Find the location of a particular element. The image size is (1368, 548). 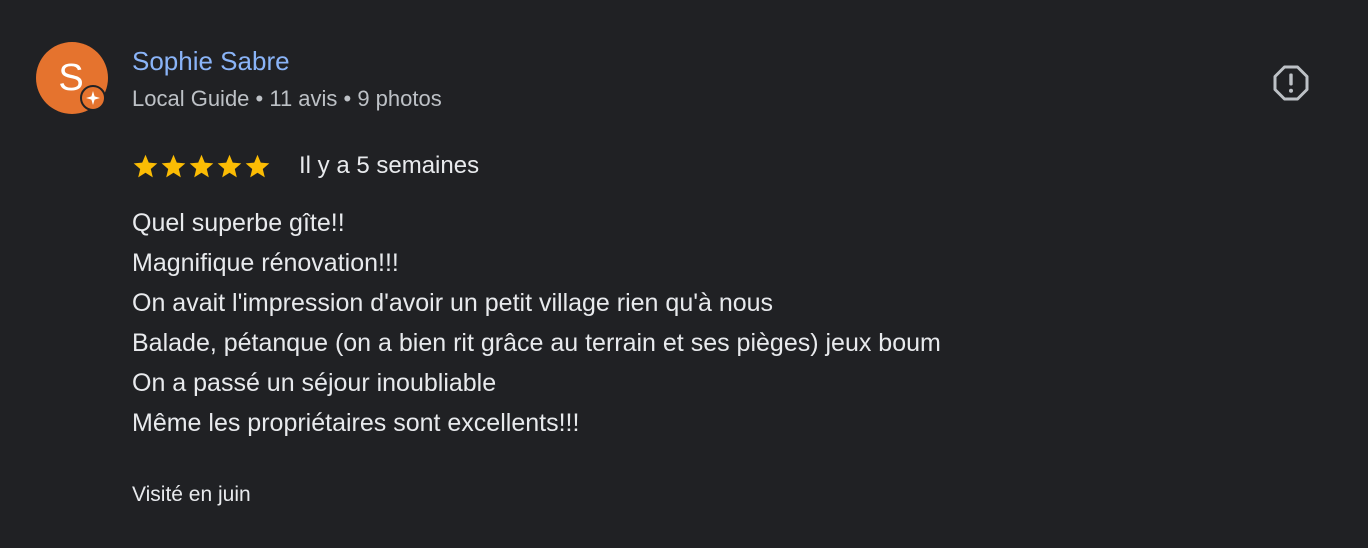

star-rating is located at coordinates (202, 166).